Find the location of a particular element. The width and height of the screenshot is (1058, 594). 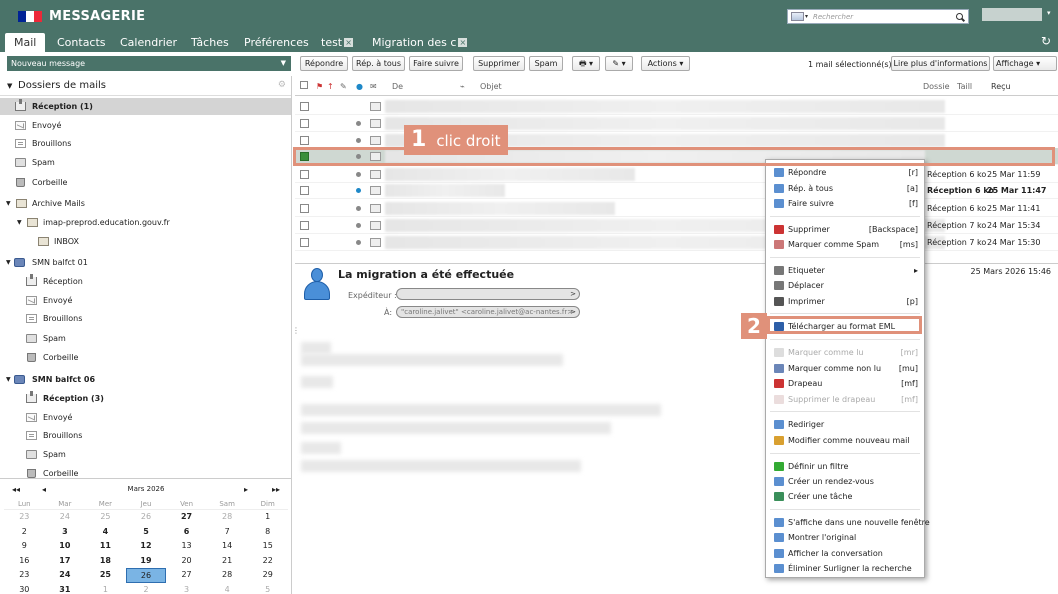

menu-item-remove-highlight: Éliminer Surligner la recherche is located at coordinates (845, 568).